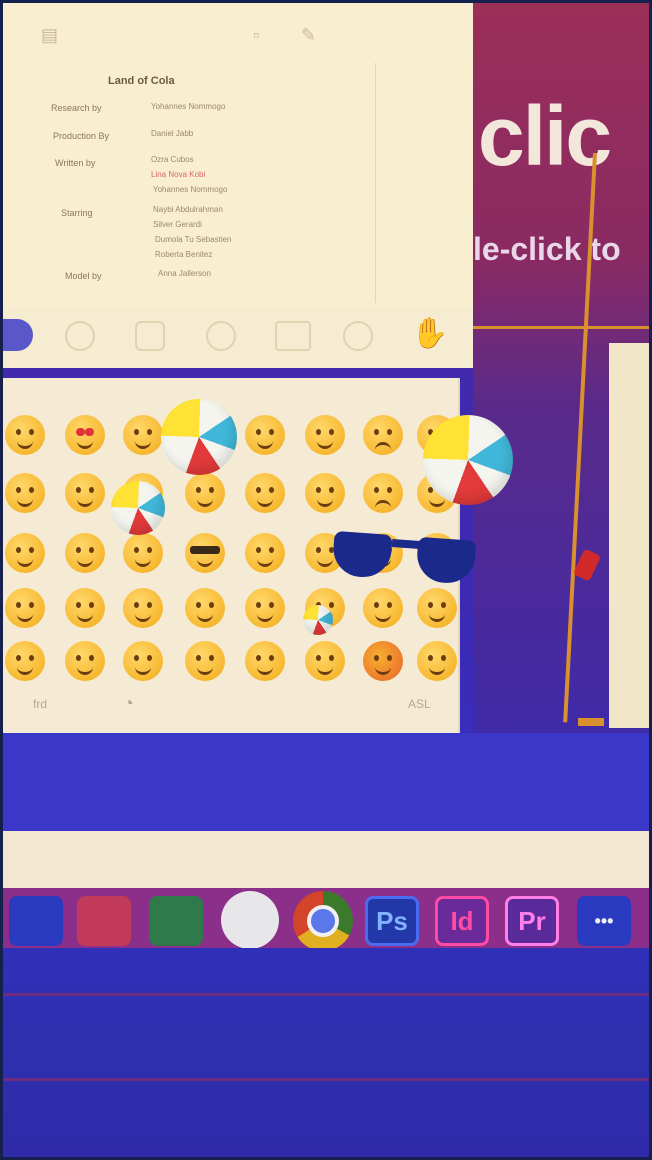 The width and height of the screenshot is (652, 1160). Describe the element at coordinates (561, 327) in the screenshot. I see `guide-line-horizontal` at that location.